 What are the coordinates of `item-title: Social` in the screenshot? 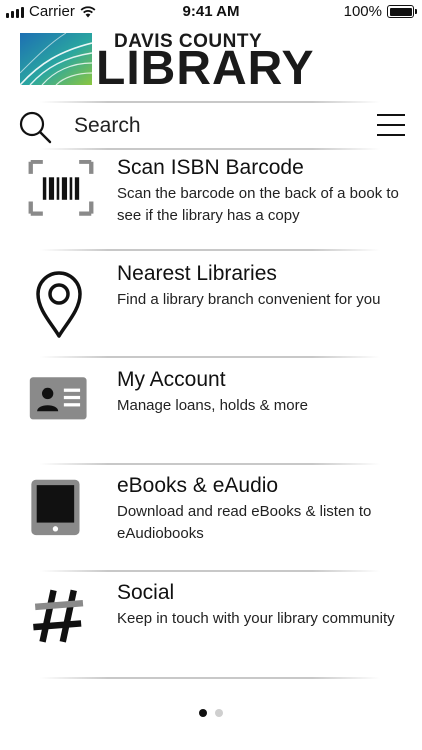 It's located at (146, 592).